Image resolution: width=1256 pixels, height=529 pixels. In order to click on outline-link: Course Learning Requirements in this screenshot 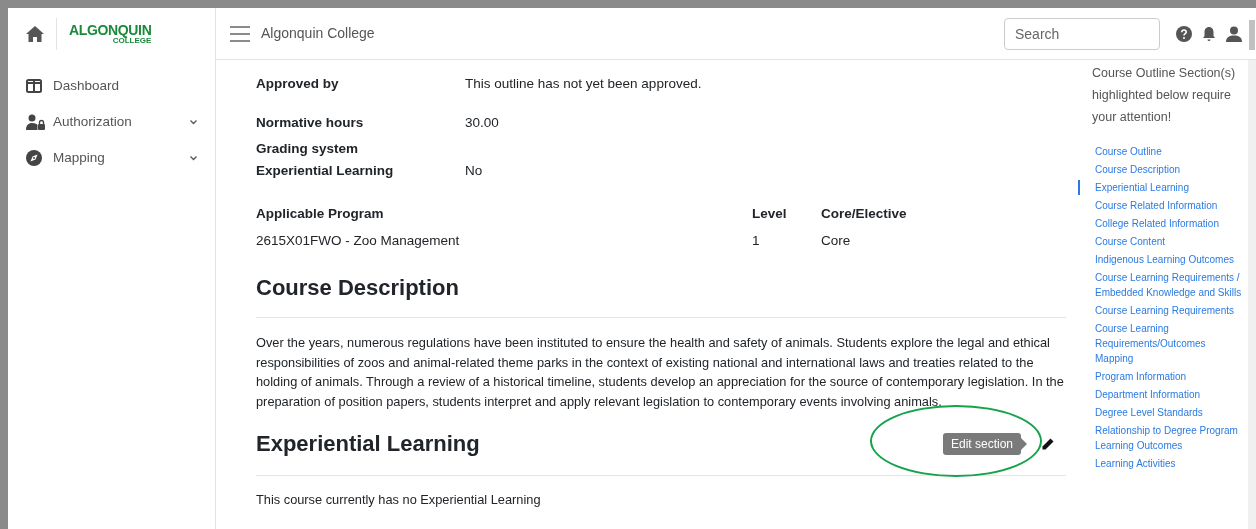, I will do `click(1163, 310)`.